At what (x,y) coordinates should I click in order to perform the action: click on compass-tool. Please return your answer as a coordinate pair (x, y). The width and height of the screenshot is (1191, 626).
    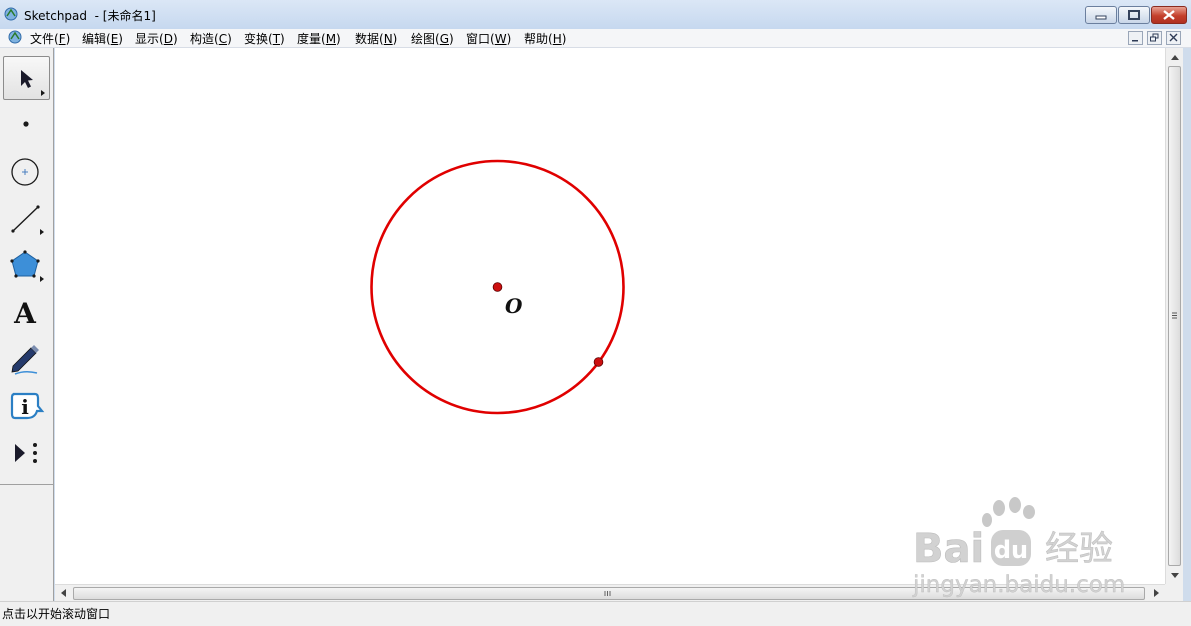
    Looking at the image, I should click on (26, 171).